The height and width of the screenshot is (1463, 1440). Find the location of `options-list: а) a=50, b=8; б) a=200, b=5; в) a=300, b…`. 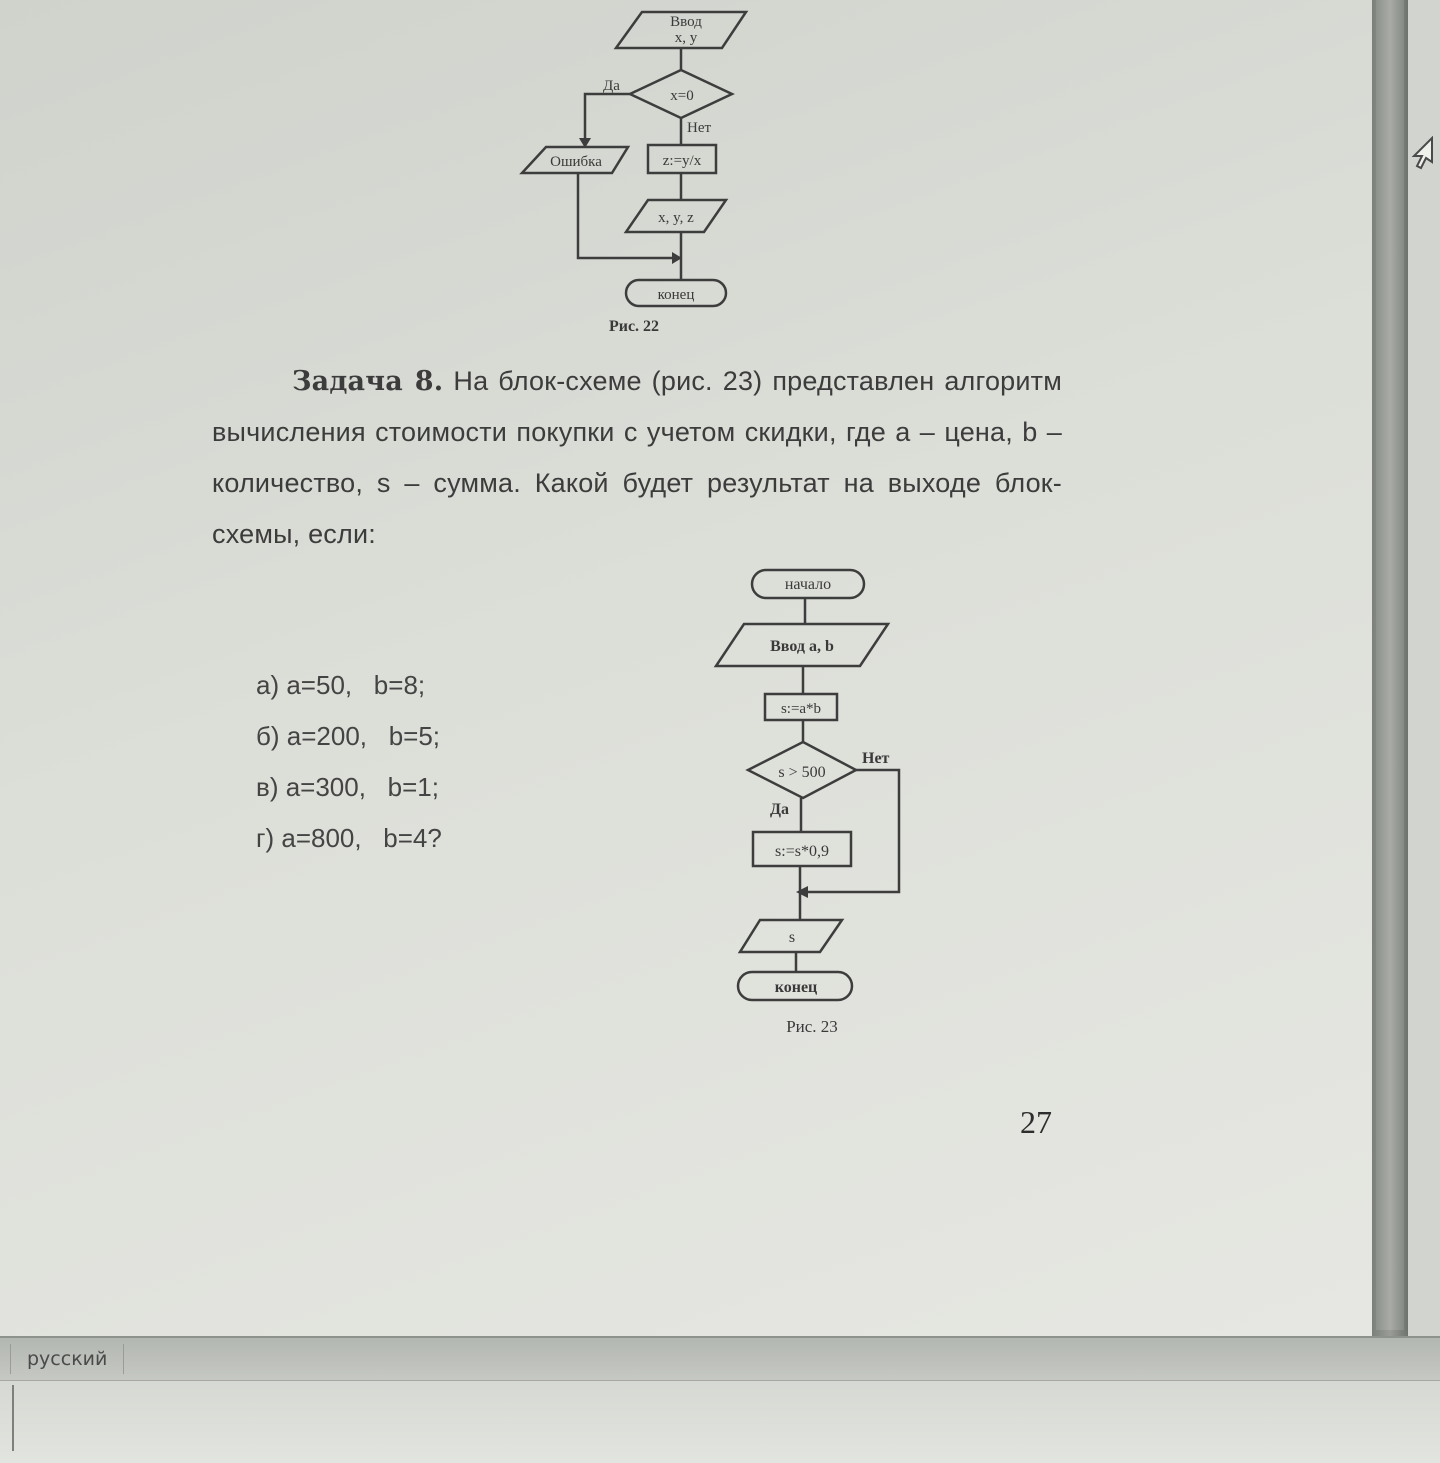

options-list: а) a=50, b=8; б) a=200, b=5; в) a=300, b… is located at coordinates (349, 762).